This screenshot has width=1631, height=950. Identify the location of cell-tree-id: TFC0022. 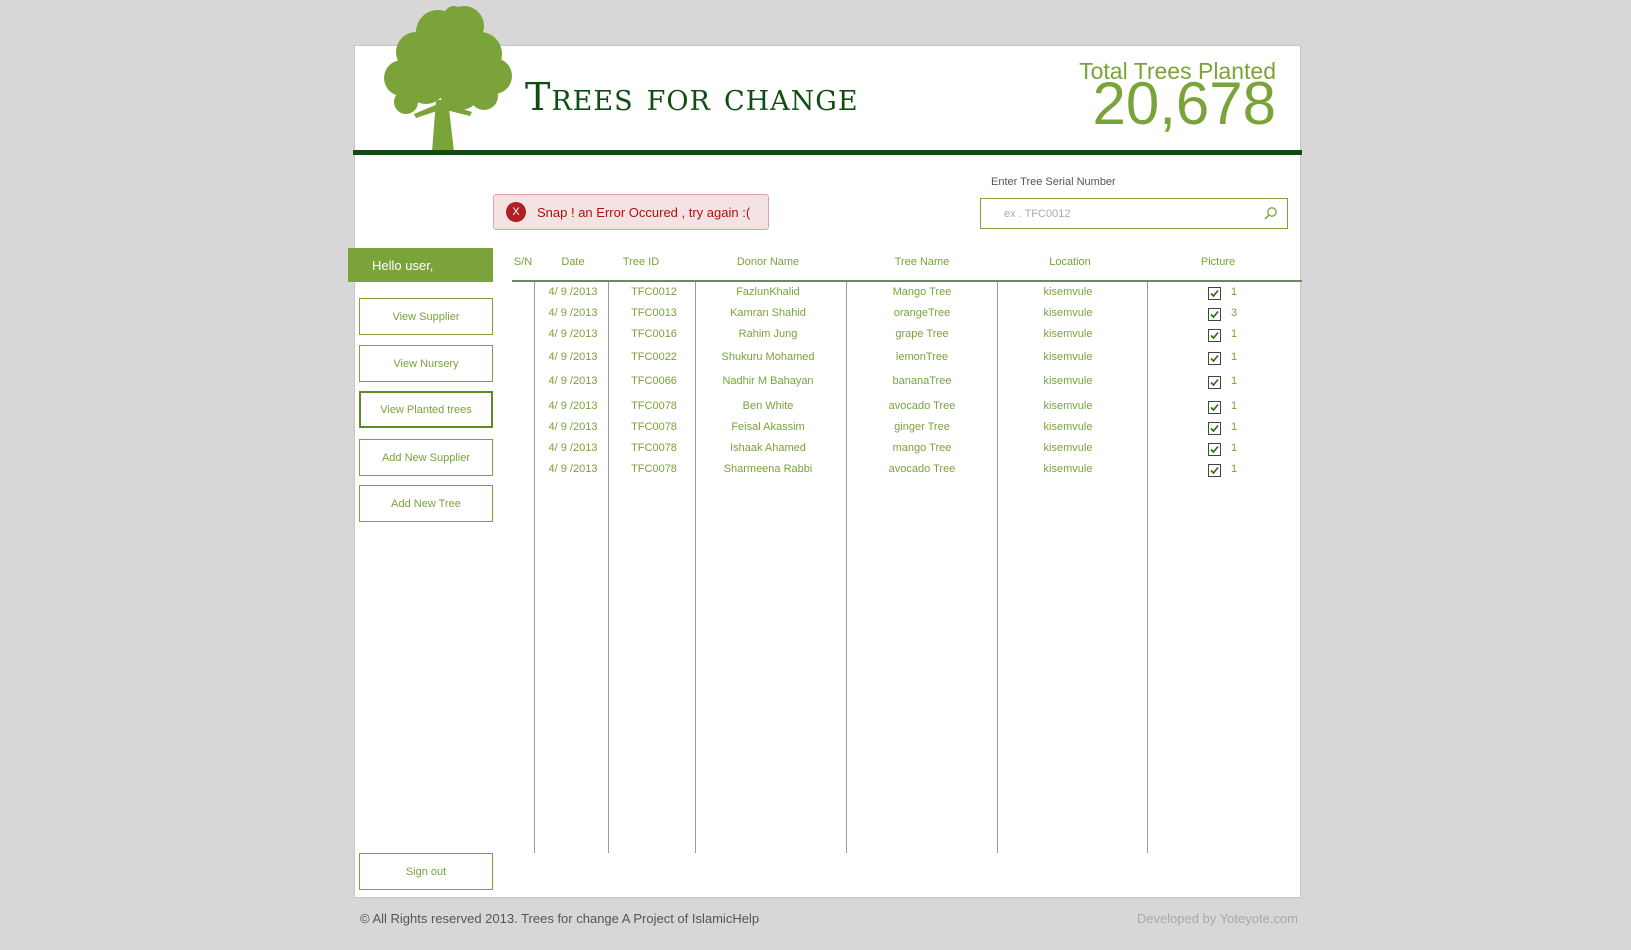
(654, 357).